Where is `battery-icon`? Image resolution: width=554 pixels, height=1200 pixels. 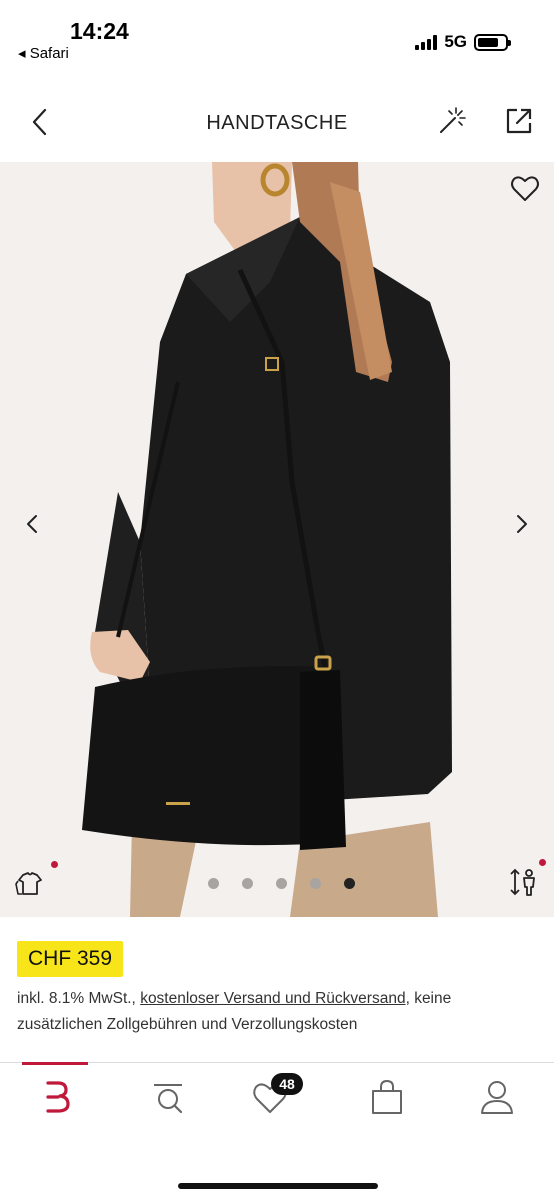 battery-icon is located at coordinates (492, 42).